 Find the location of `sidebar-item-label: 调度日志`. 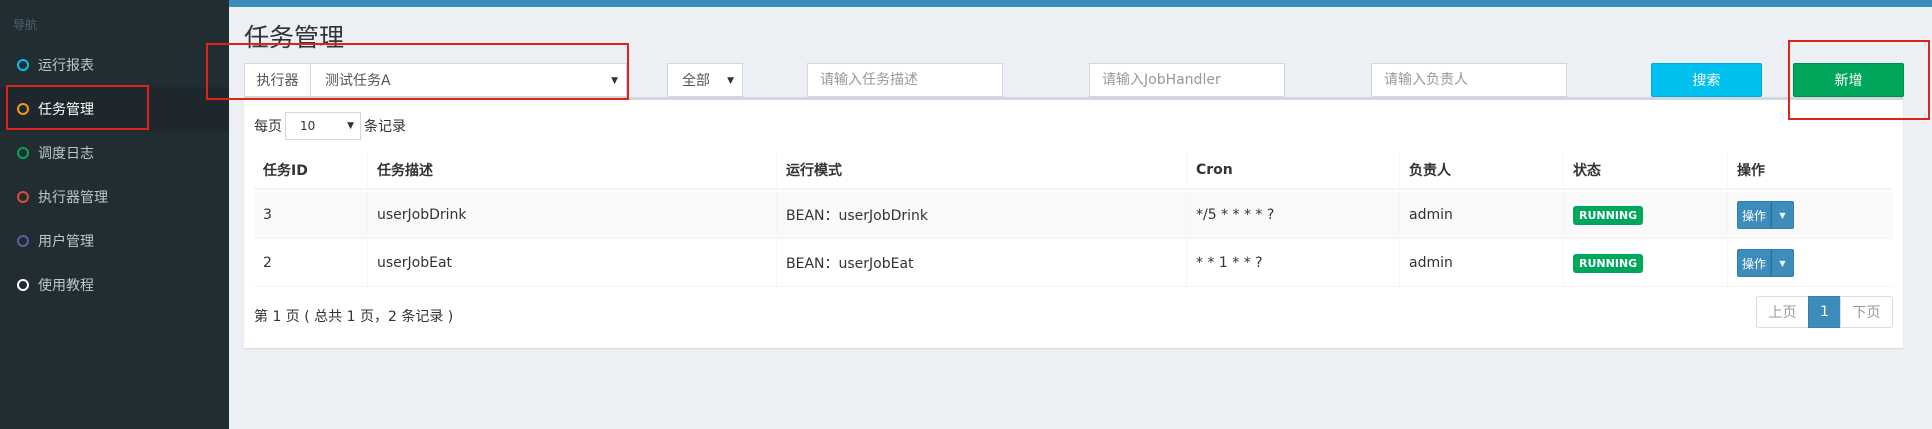

sidebar-item-label: 调度日志 is located at coordinates (66, 154).